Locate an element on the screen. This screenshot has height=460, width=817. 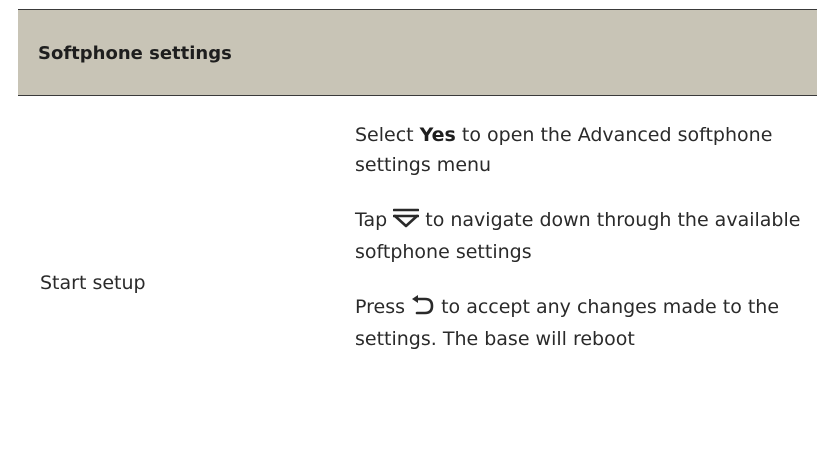
instruction-text: Select is located at coordinates (387, 135).